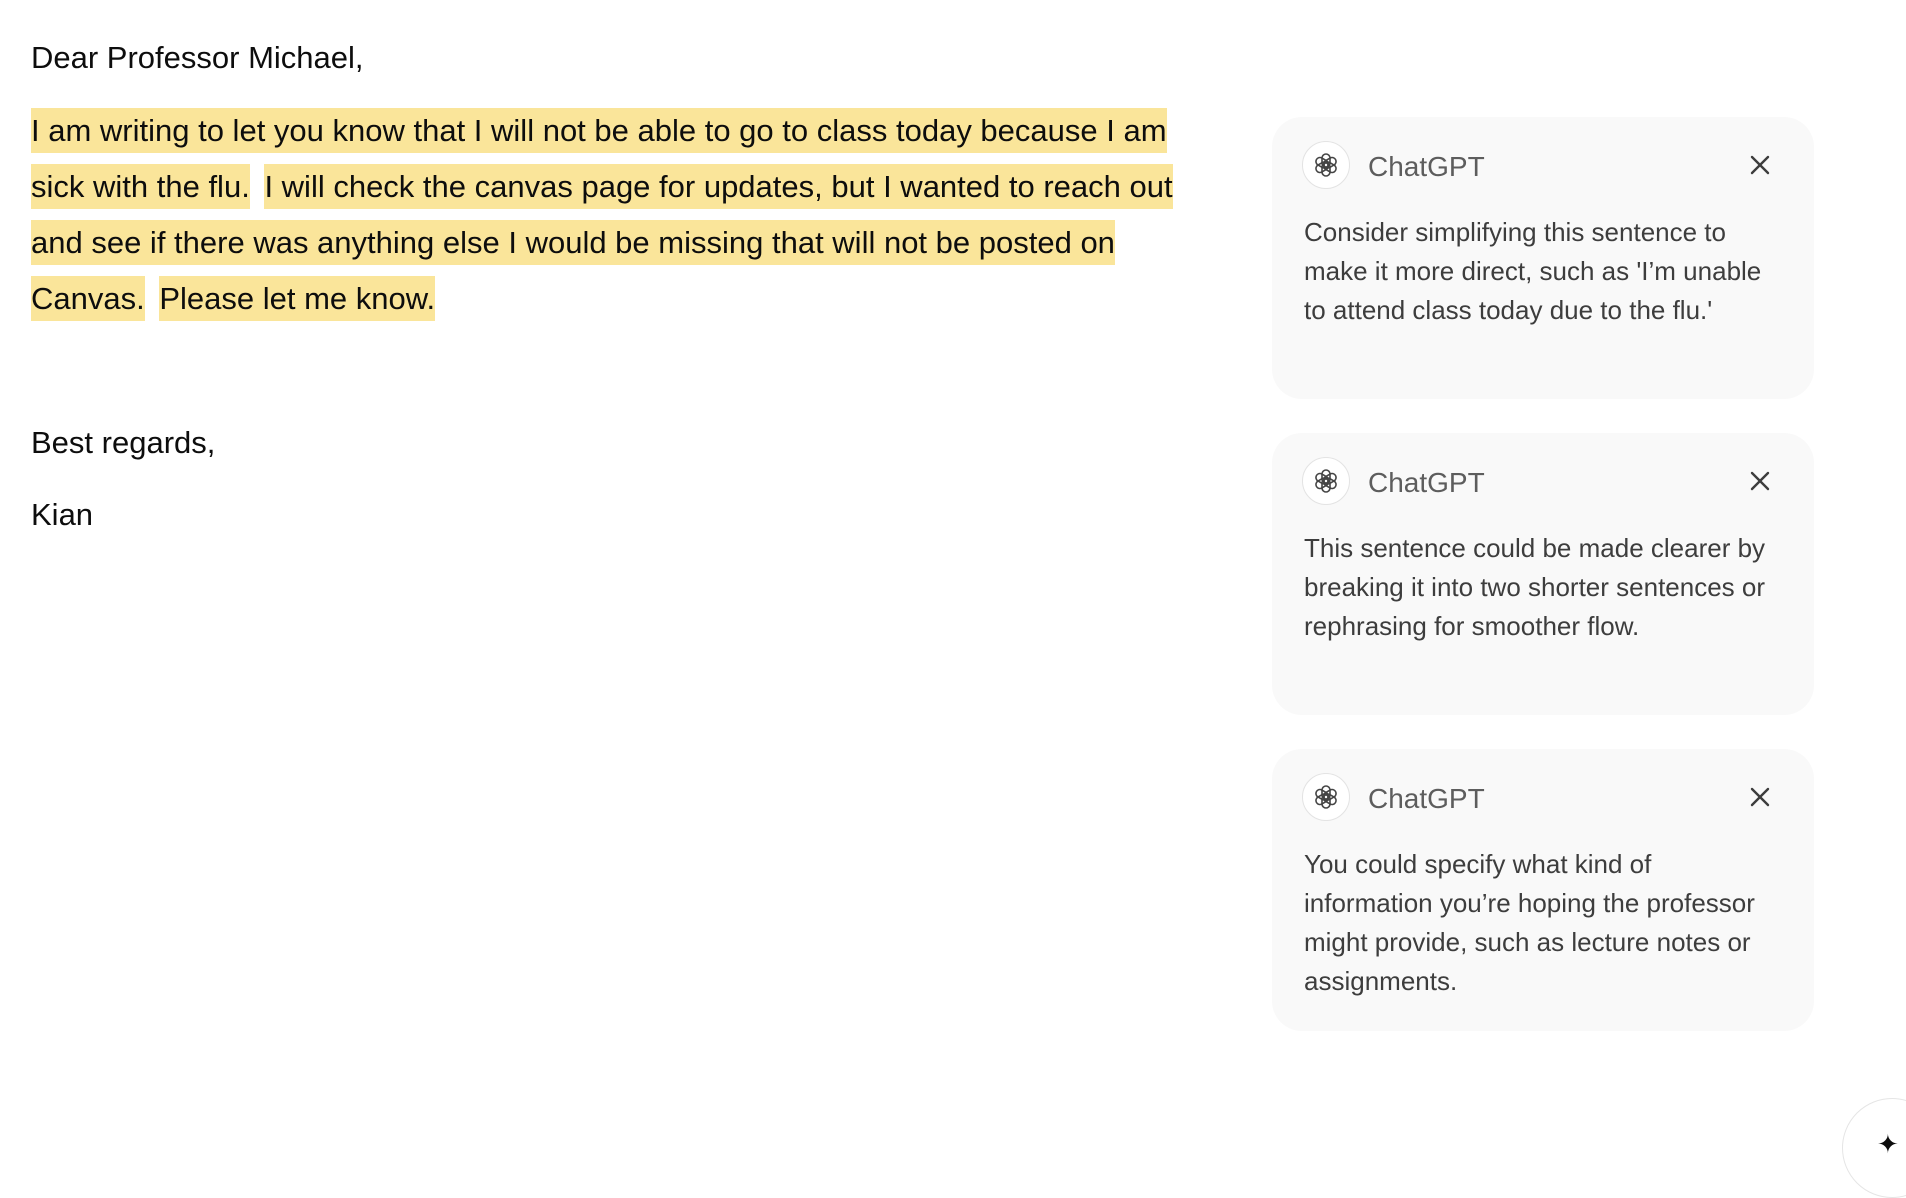 Image resolution: width=1906 pixels, height=1198 pixels. I want to click on email-greeting: Dear Professor Michael,, so click(197, 57).